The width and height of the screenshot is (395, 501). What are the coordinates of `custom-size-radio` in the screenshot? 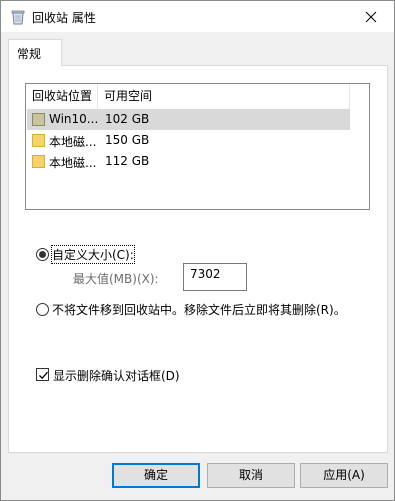 It's located at (42, 254).